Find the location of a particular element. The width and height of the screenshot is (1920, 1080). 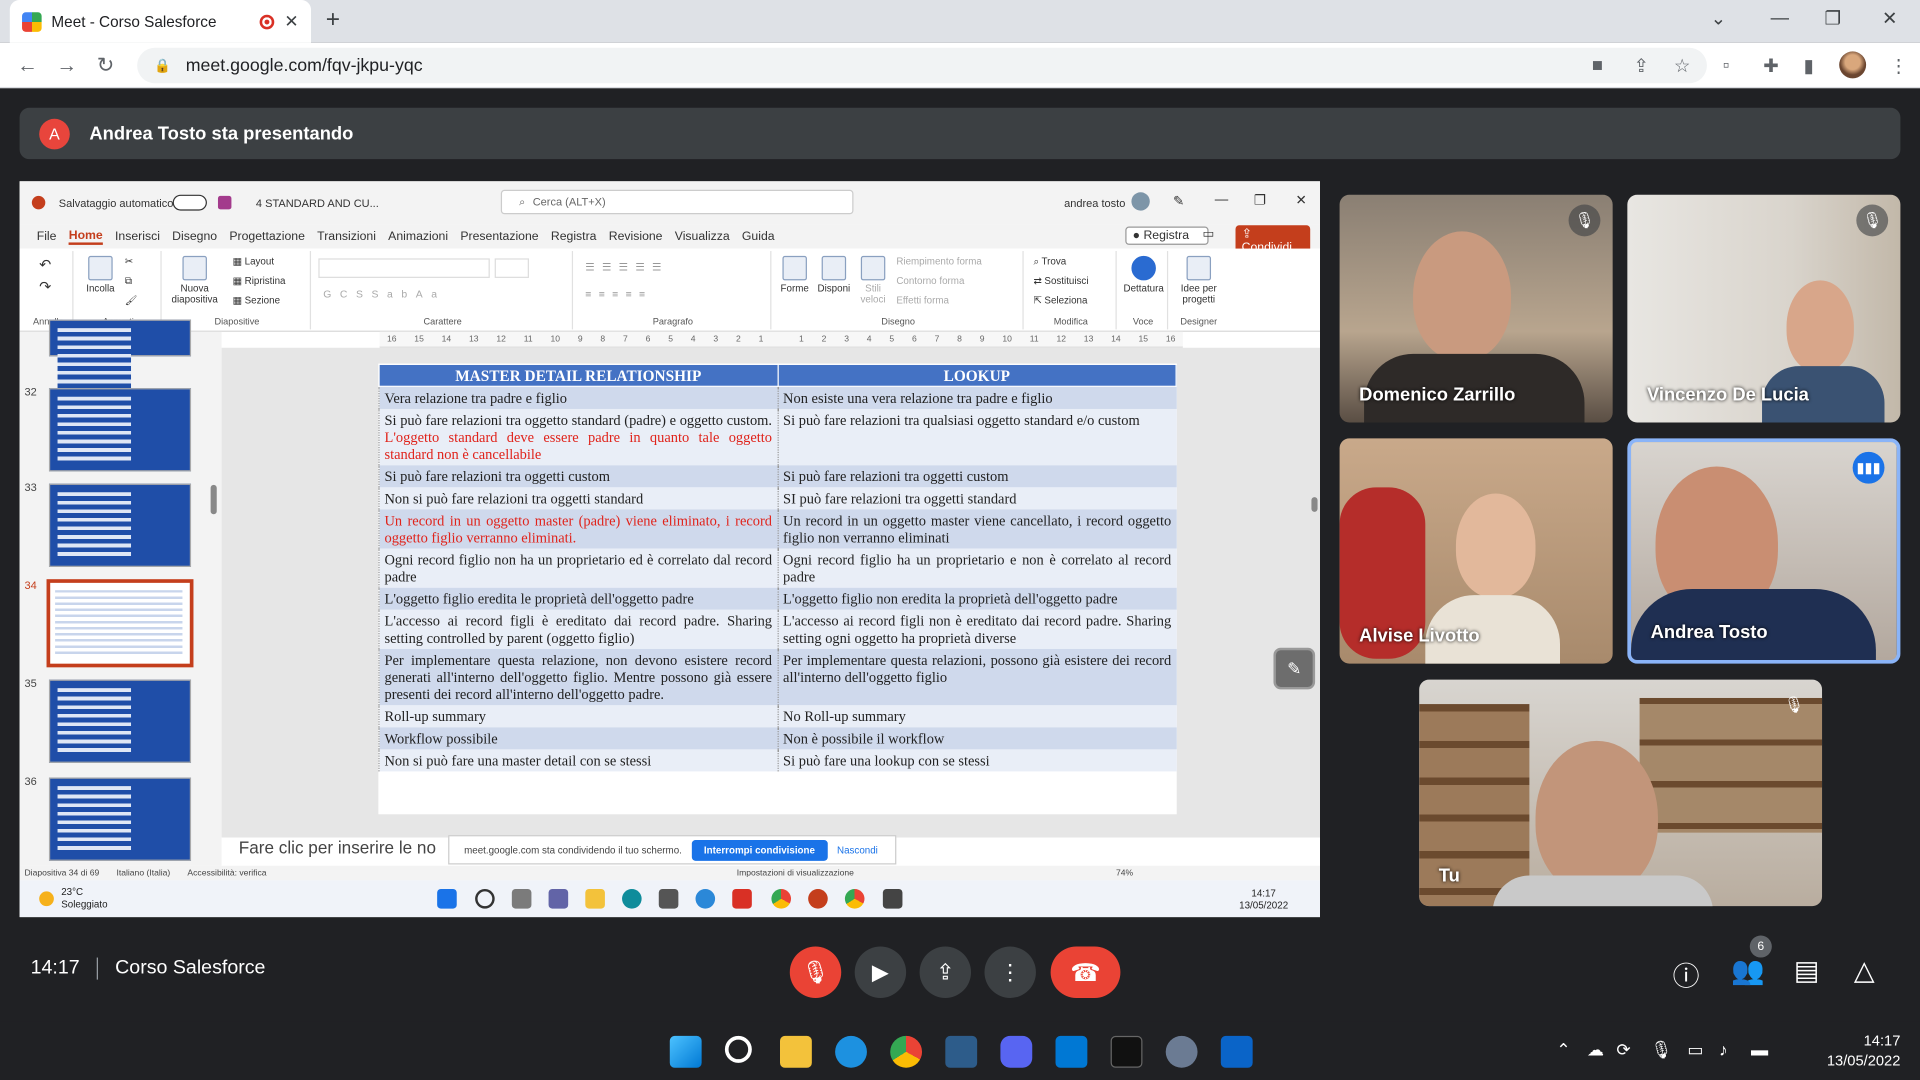

shape-effects-button: Effetti forma is located at coordinates (922, 300).